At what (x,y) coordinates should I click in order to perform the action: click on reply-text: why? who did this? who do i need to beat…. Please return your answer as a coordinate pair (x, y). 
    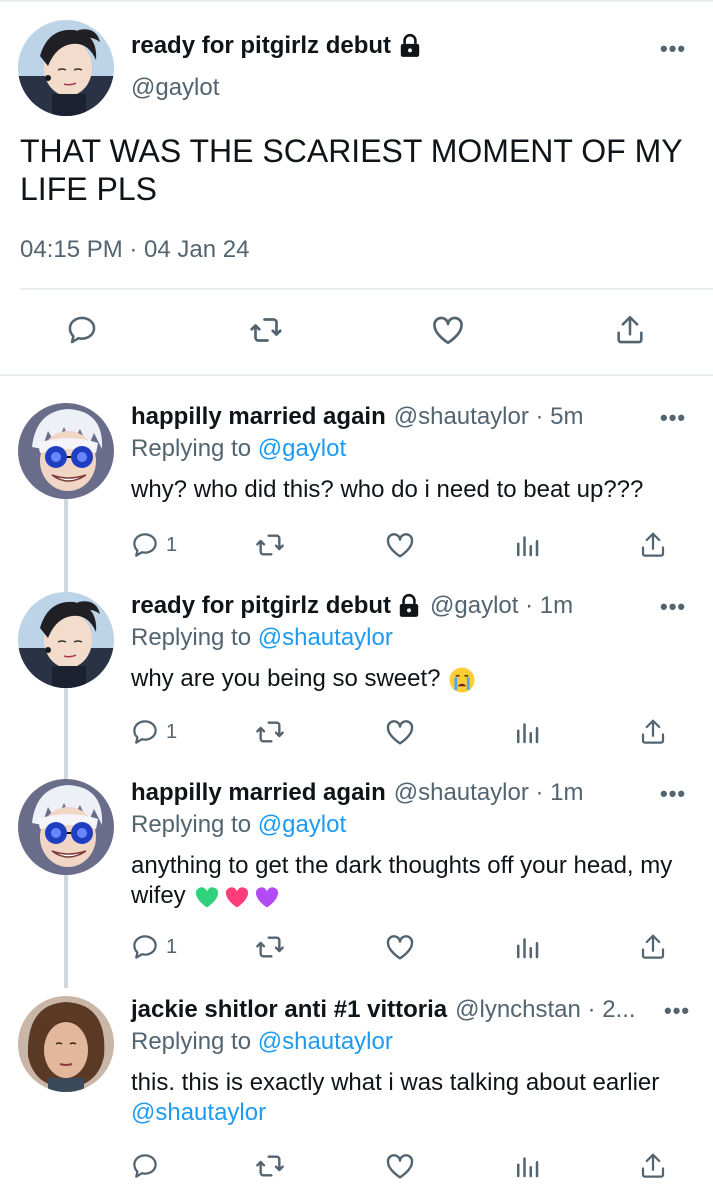
    Looking at the image, I should click on (387, 489).